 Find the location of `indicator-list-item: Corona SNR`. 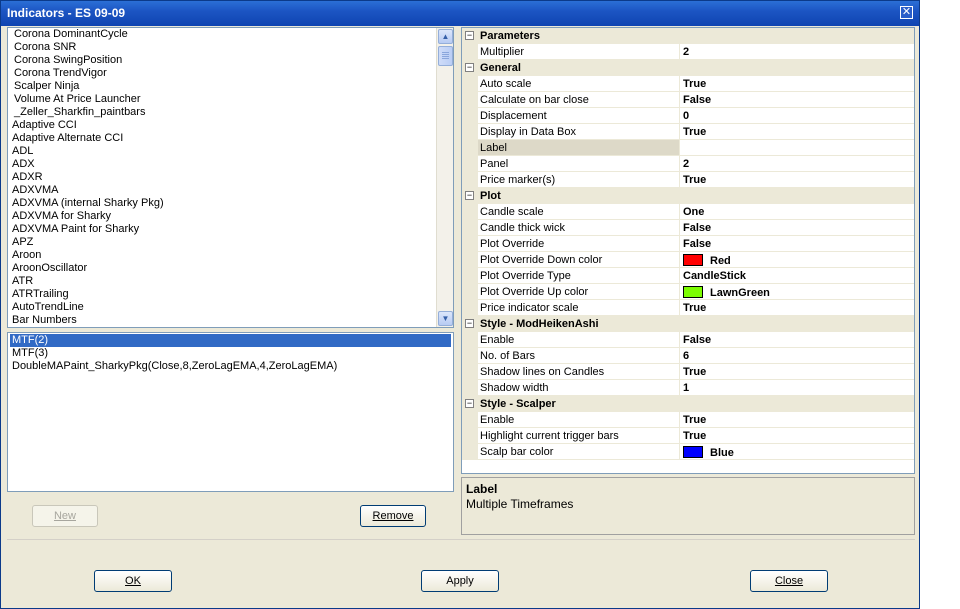

indicator-list-item: Corona SNR is located at coordinates (45, 47).